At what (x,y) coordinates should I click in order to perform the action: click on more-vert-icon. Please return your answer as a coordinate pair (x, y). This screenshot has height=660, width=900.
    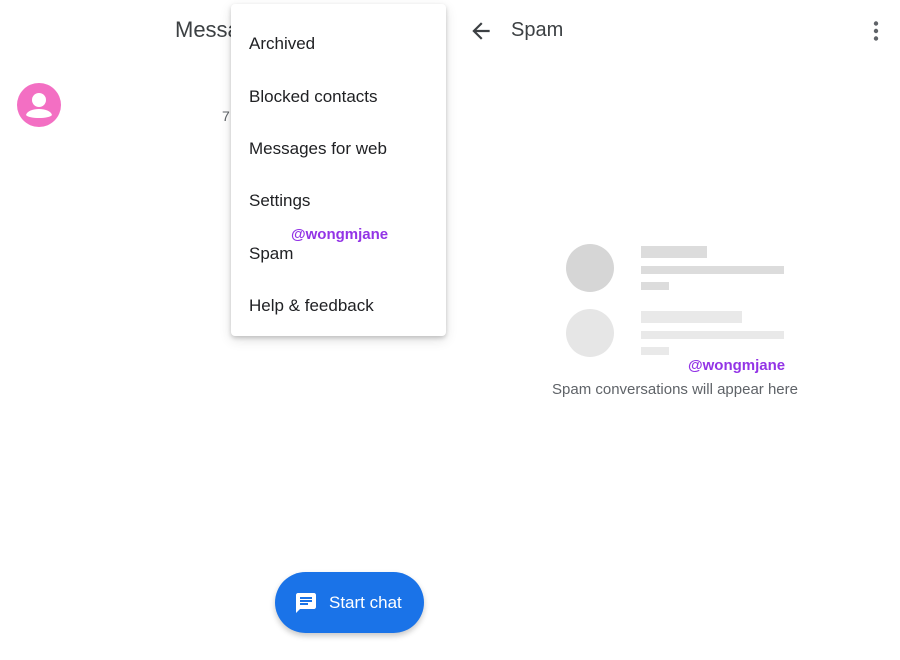
    Looking at the image, I should click on (876, 31).